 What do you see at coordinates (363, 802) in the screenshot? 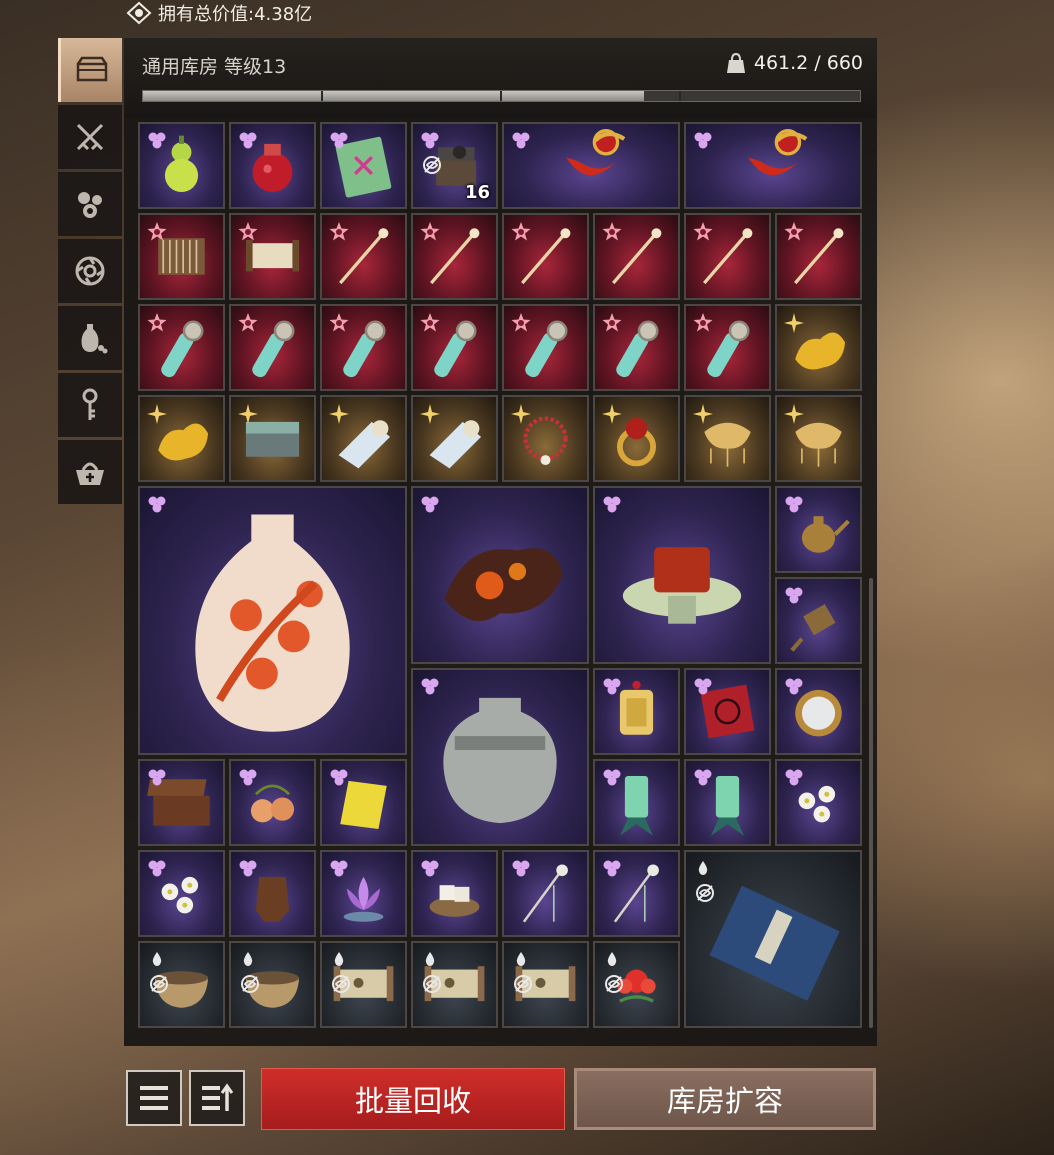
I see `item-slot-yellow-paper` at bounding box center [363, 802].